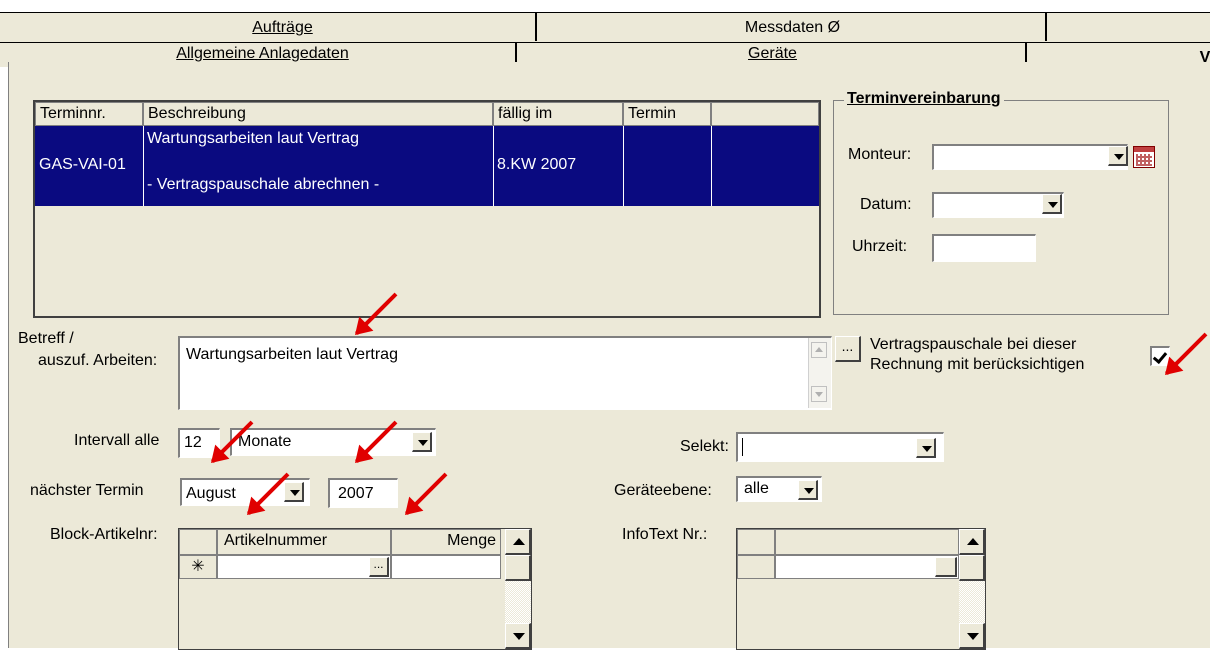 Image resolution: width=1210 pixels, height=650 pixels. Describe the element at coordinates (211, 493) in the screenshot. I see `month-value: August` at that location.